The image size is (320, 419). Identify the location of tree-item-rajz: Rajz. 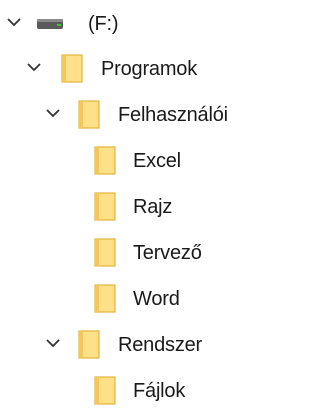
(124, 206).